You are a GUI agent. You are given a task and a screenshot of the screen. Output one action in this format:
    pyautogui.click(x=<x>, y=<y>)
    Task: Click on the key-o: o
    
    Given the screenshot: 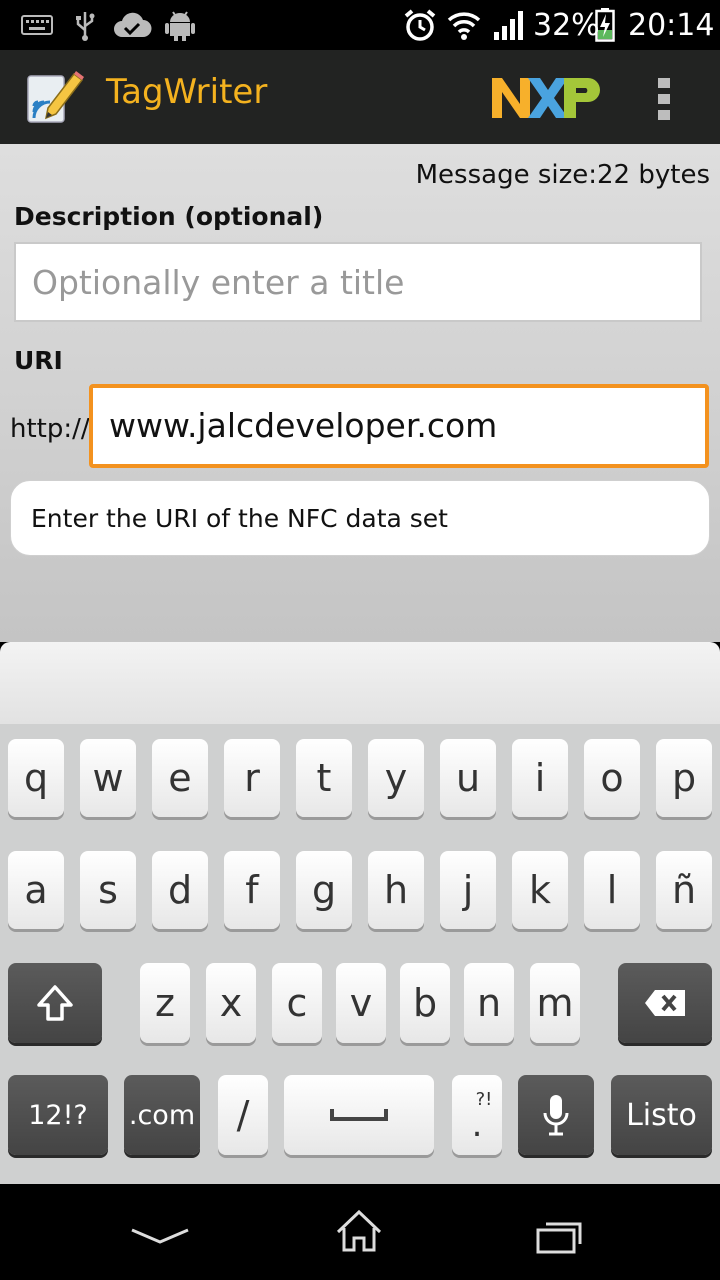 What is the action you would take?
    pyautogui.click(x=612, y=778)
    